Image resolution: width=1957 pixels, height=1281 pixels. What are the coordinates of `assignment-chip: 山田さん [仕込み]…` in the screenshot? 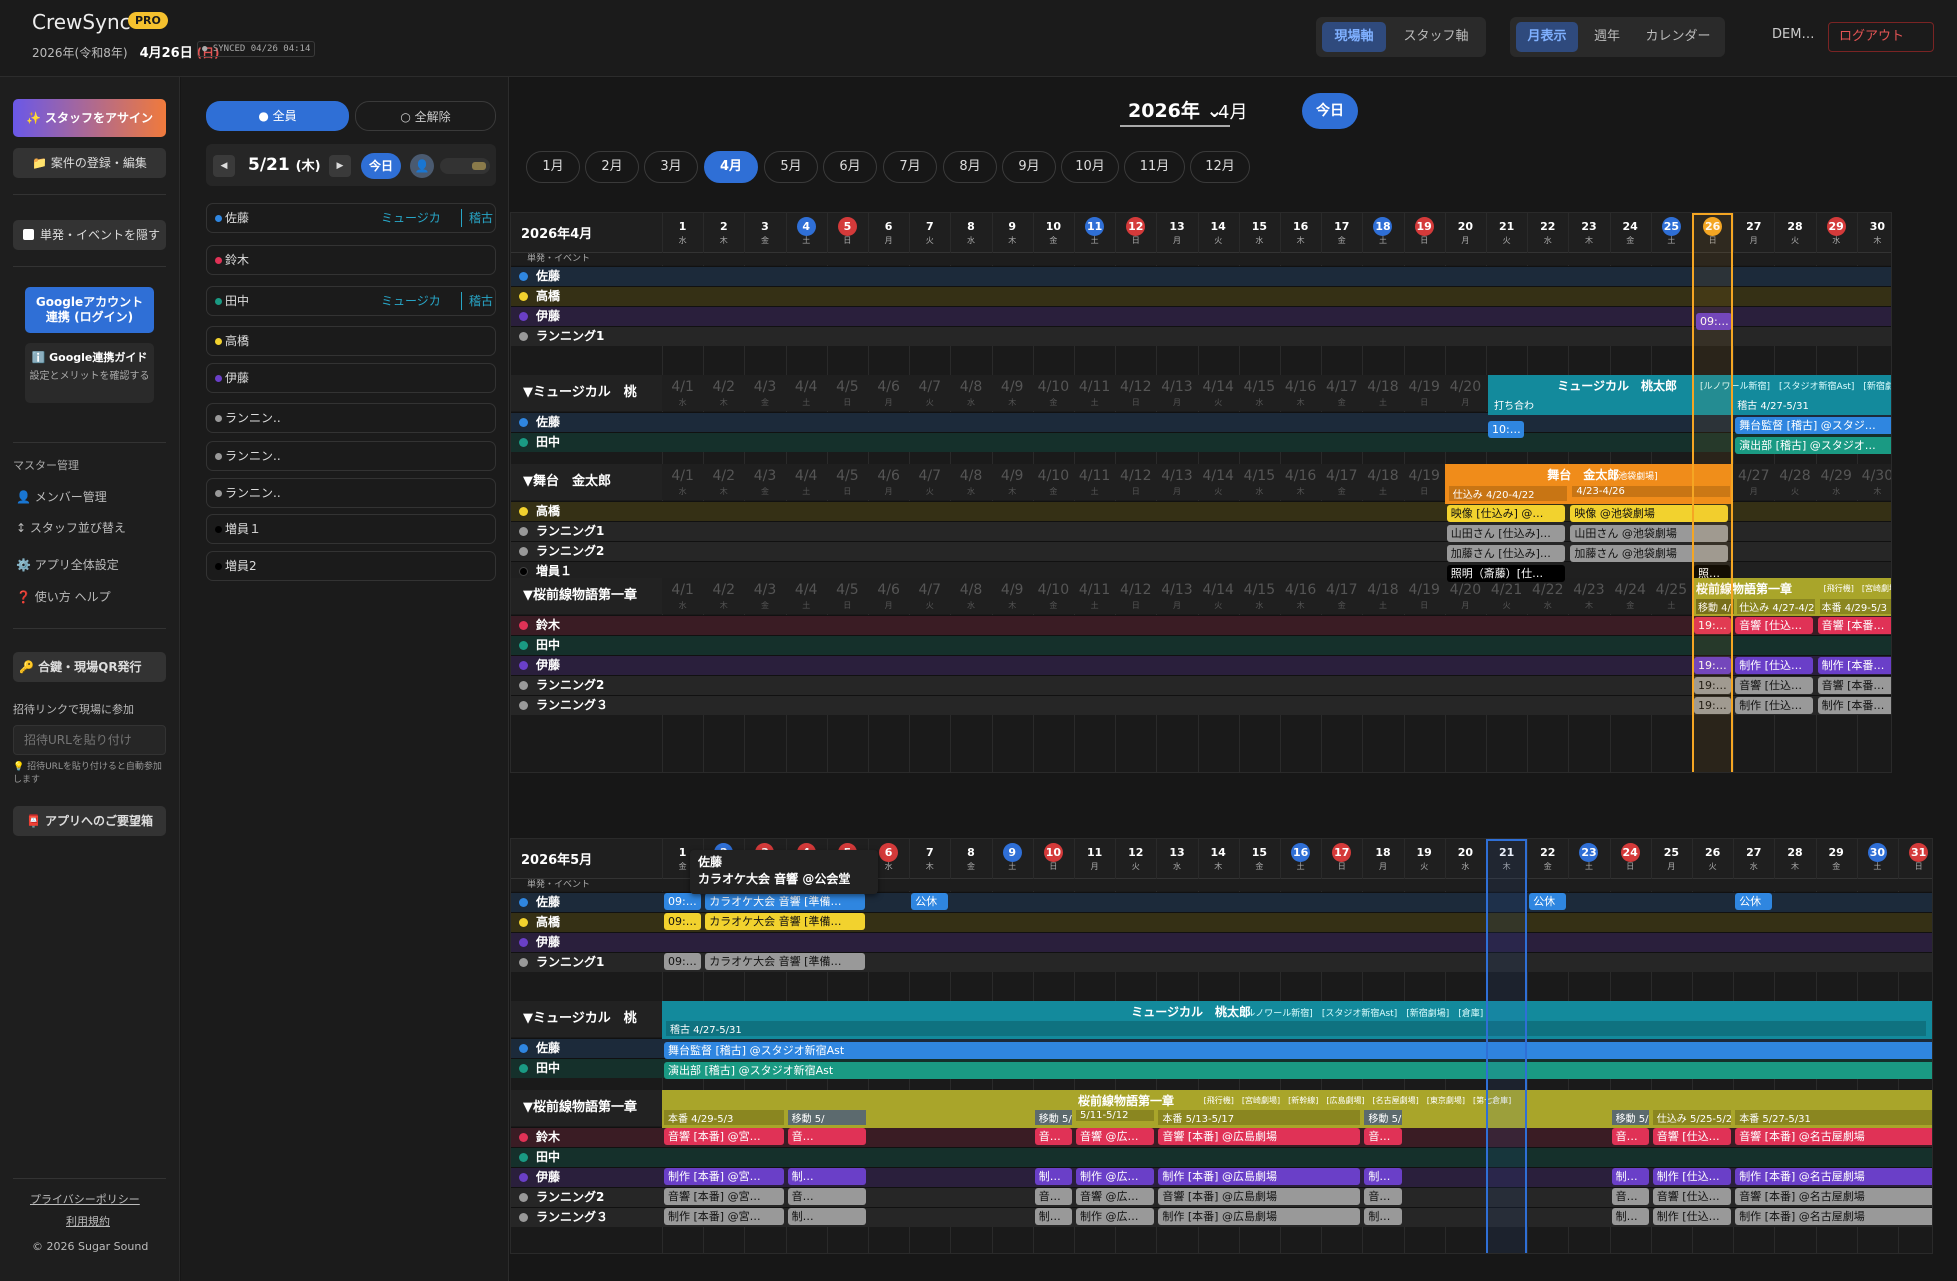 It's located at (1505, 533).